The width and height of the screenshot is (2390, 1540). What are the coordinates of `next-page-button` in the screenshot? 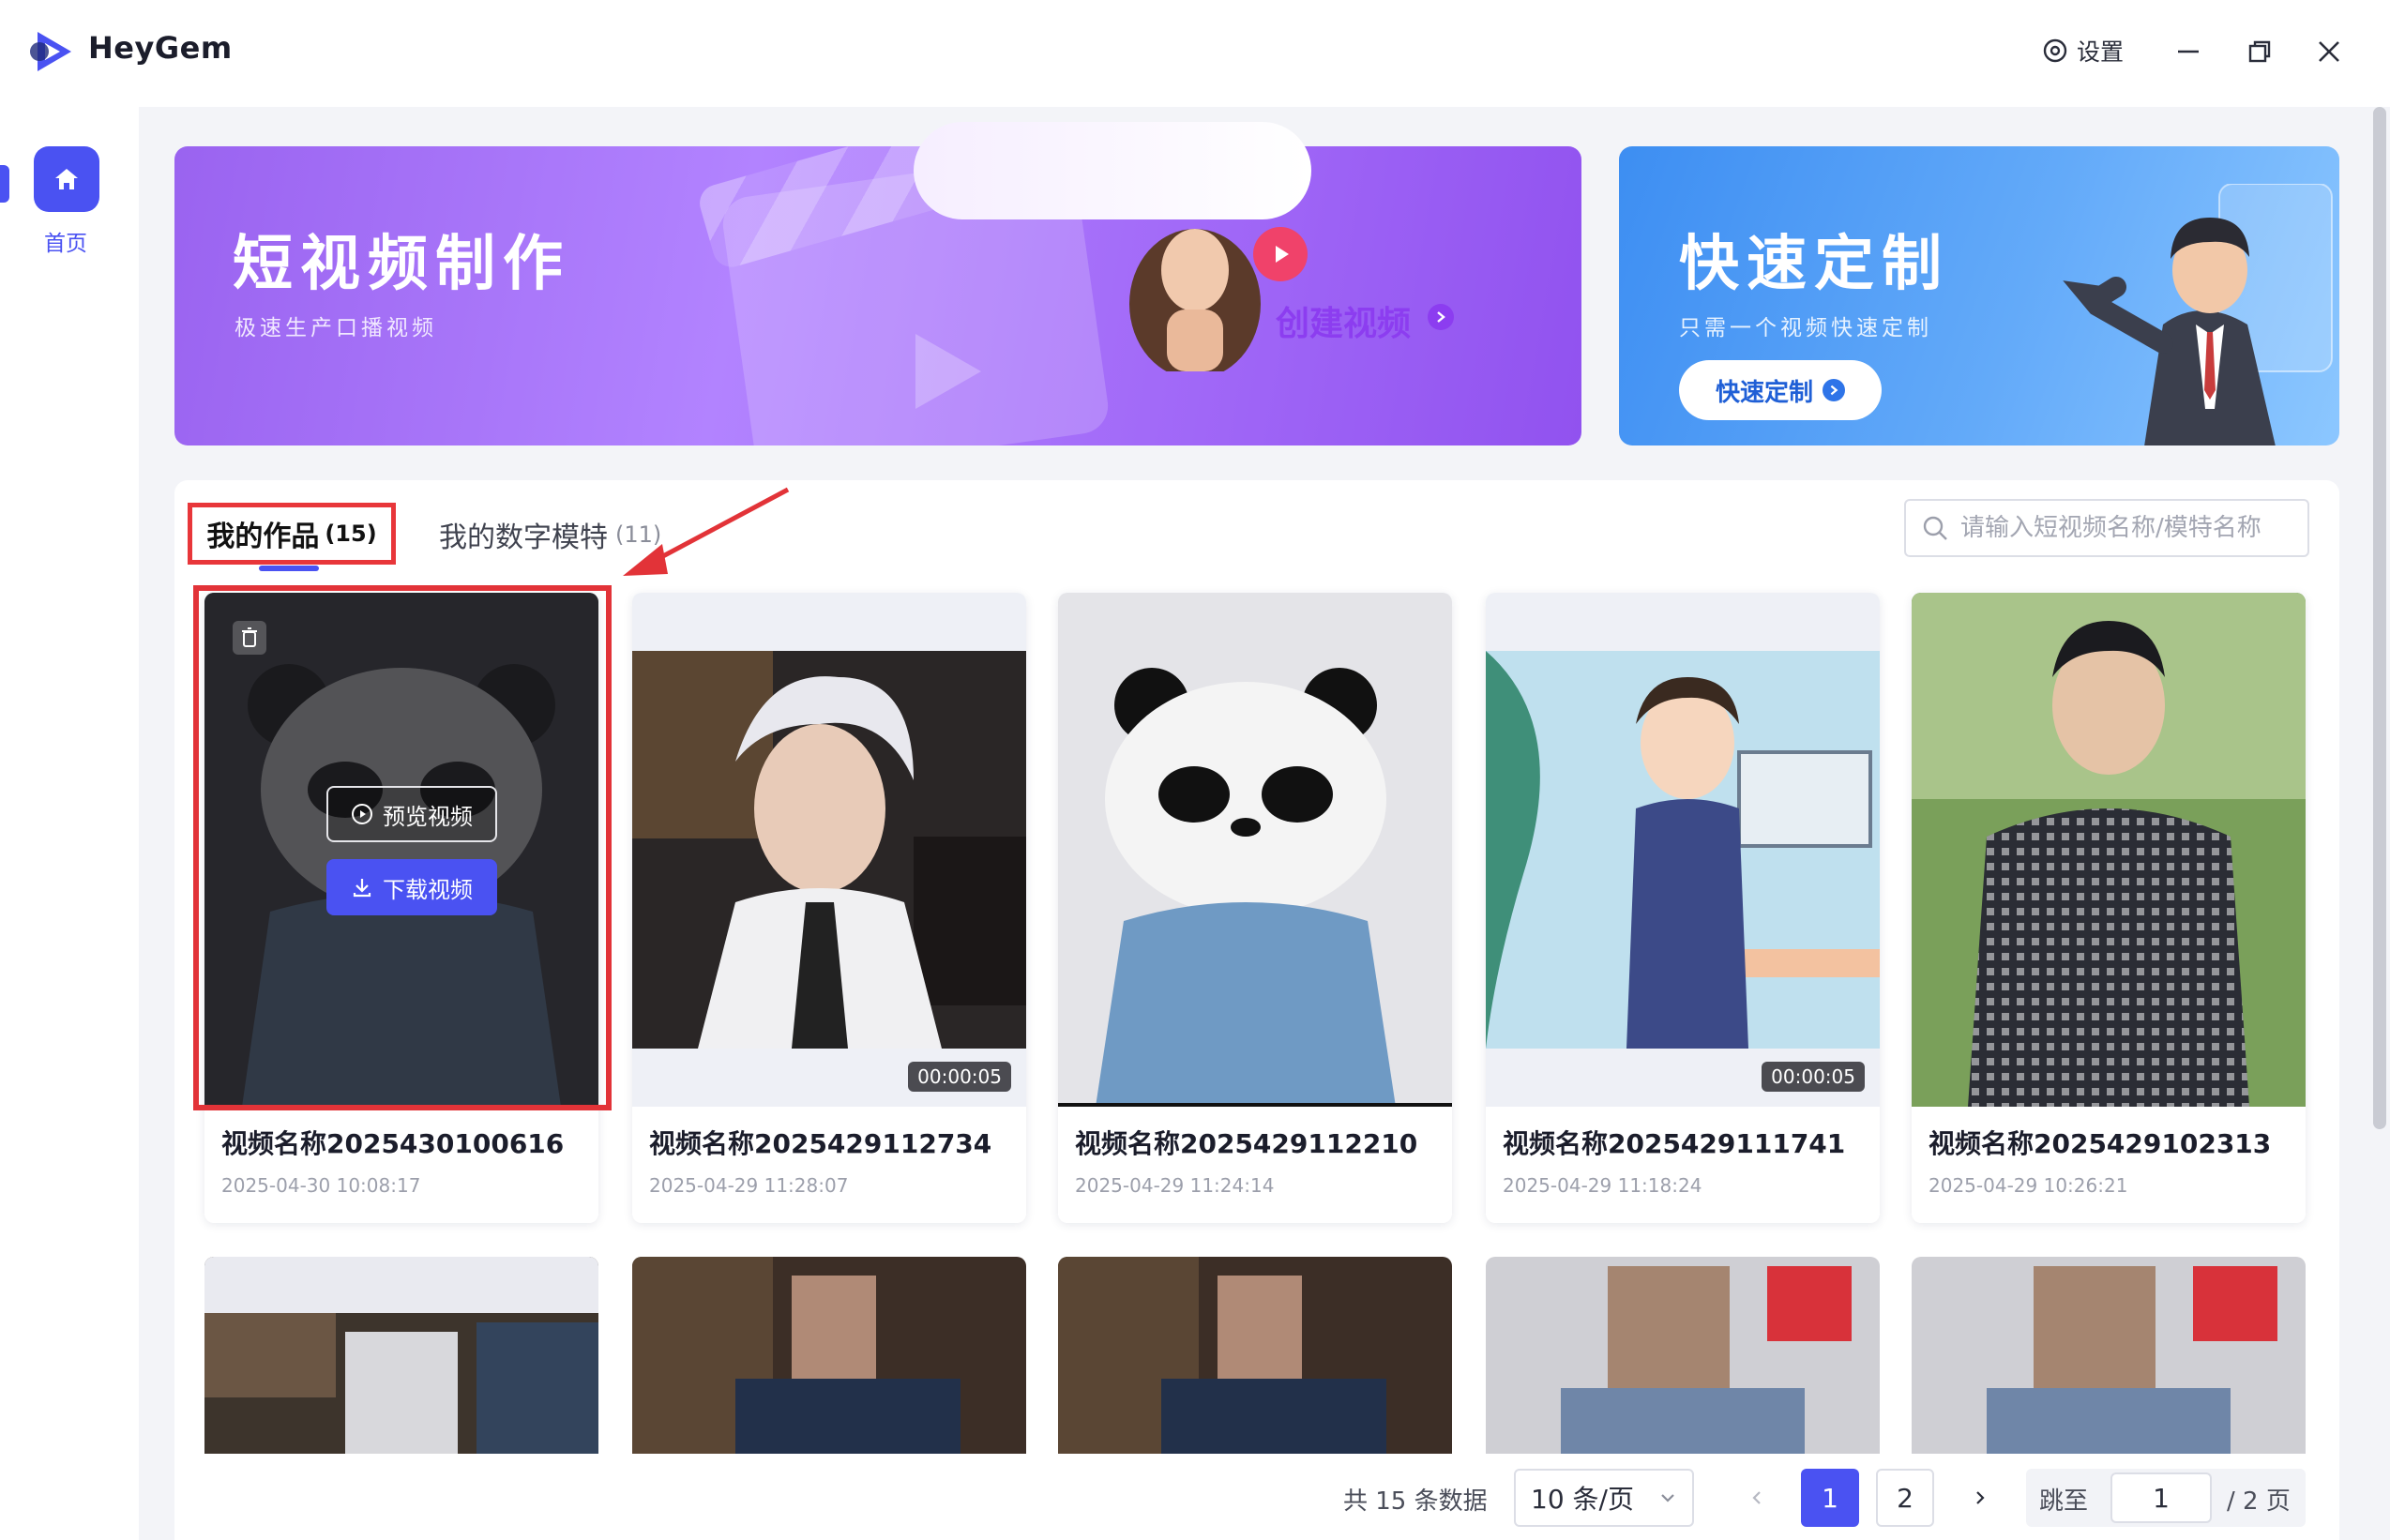 It's located at (1980, 1498).